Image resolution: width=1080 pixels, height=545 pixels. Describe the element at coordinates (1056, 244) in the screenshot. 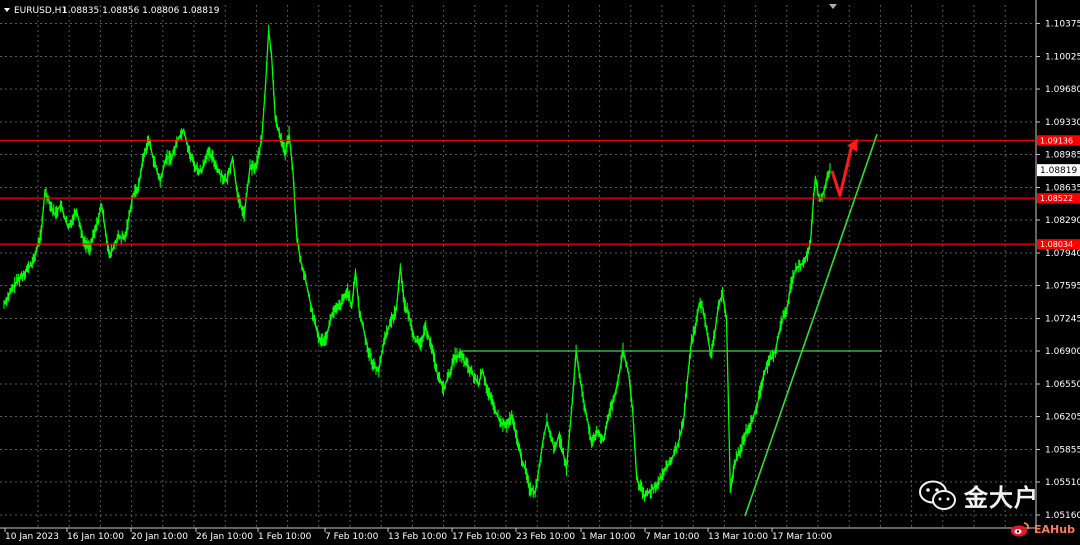

I see `level-price-label: 1.08034` at that location.